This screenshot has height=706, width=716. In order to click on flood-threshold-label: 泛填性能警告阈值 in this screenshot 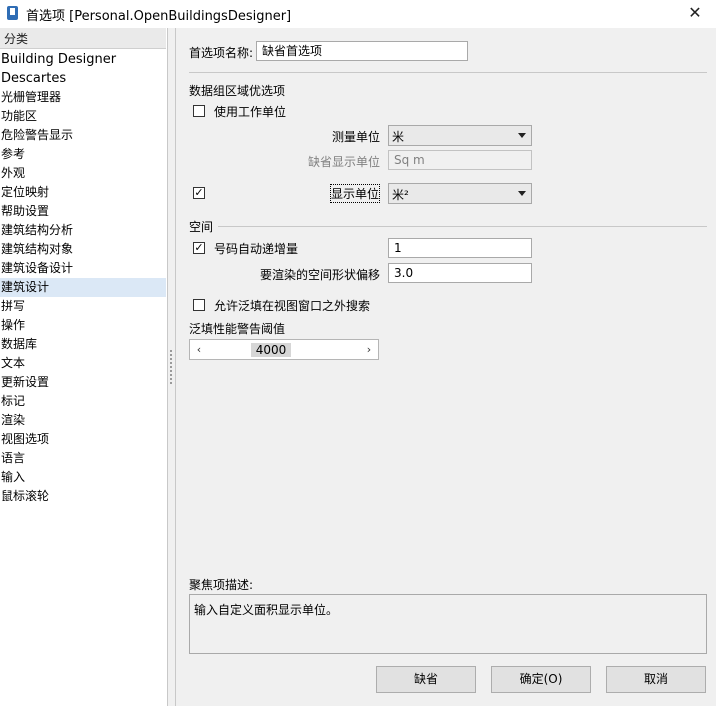, I will do `click(237, 329)`.